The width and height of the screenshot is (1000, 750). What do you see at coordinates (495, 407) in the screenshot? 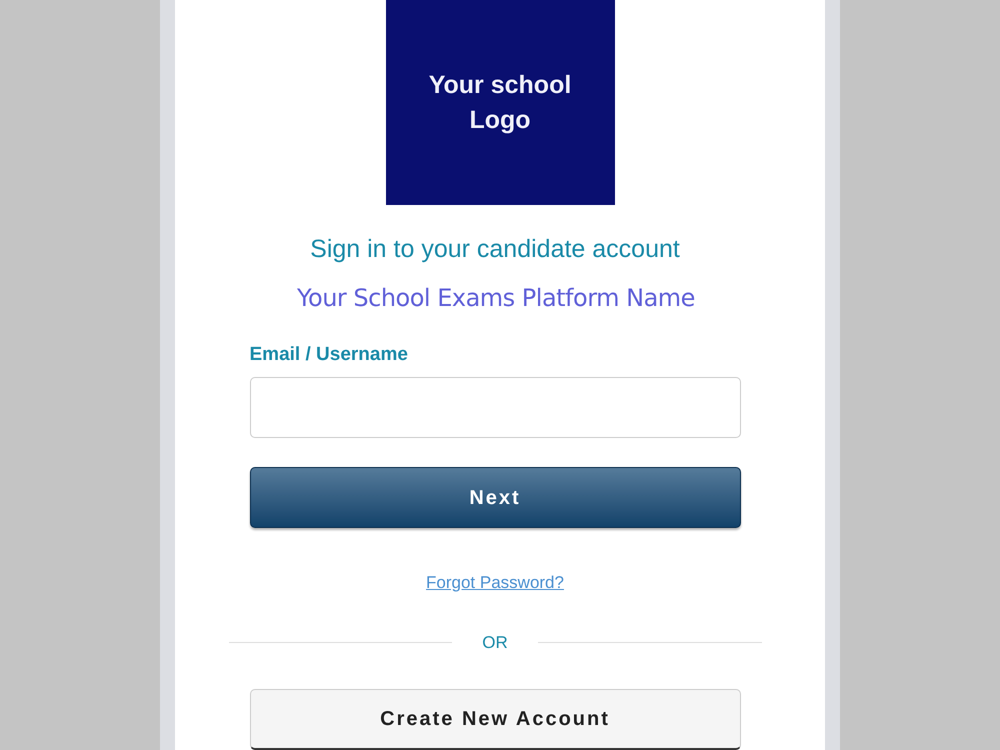
I see `email-input` at bounding box center [495, 407].